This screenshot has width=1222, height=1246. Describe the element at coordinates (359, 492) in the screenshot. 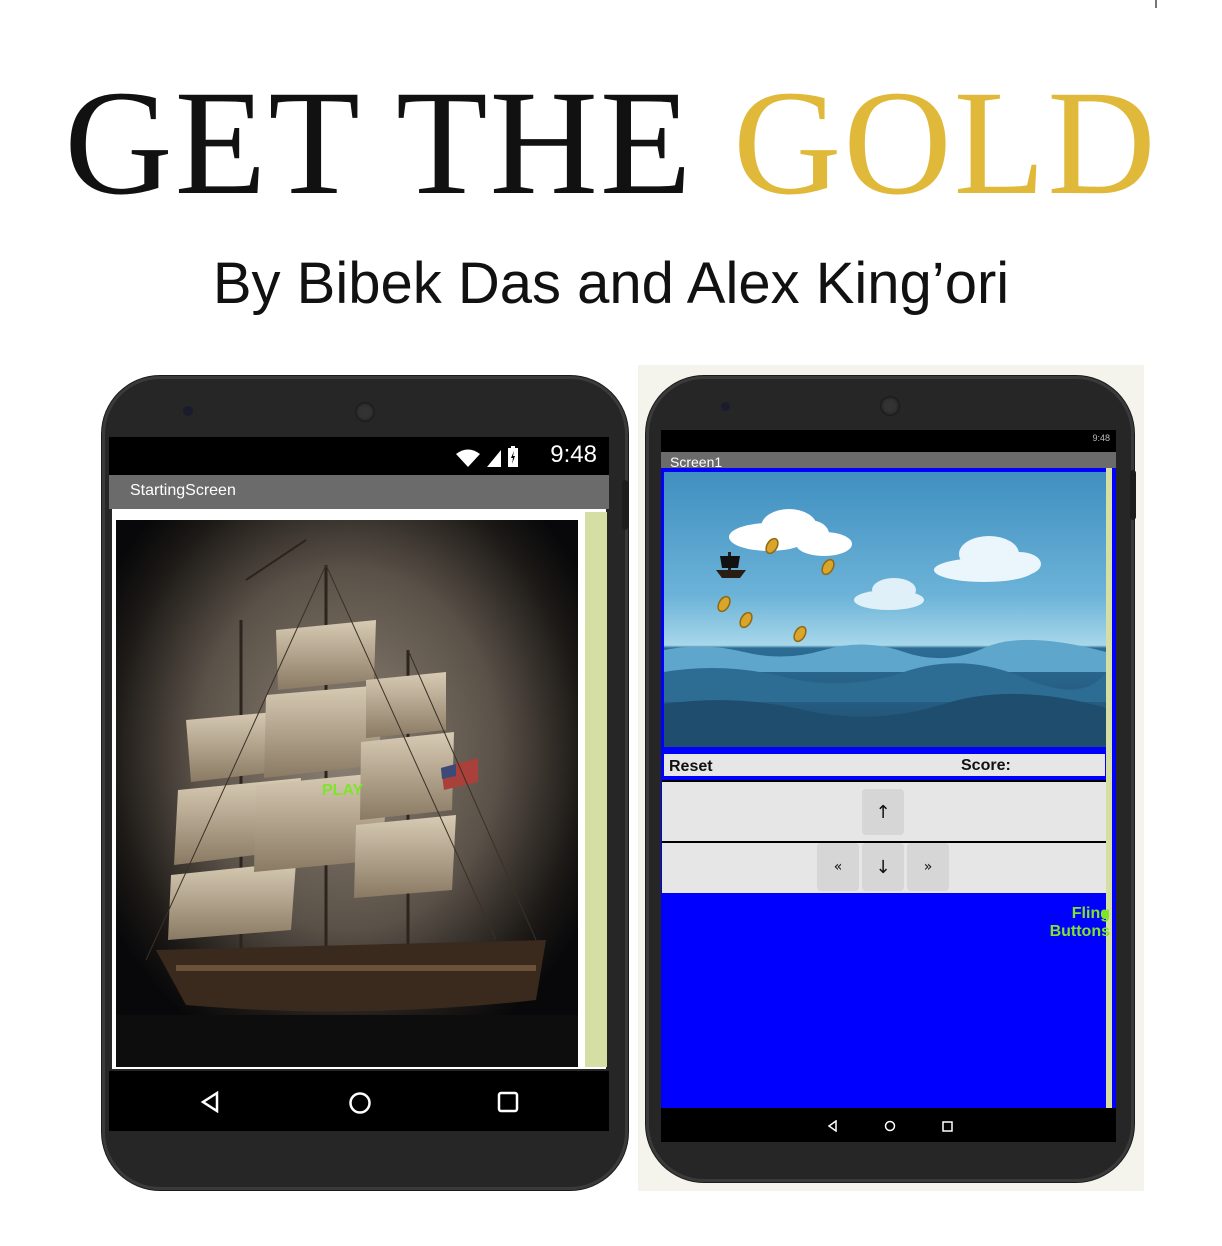

I see `left-title-bar: StartingScreen` at that location.